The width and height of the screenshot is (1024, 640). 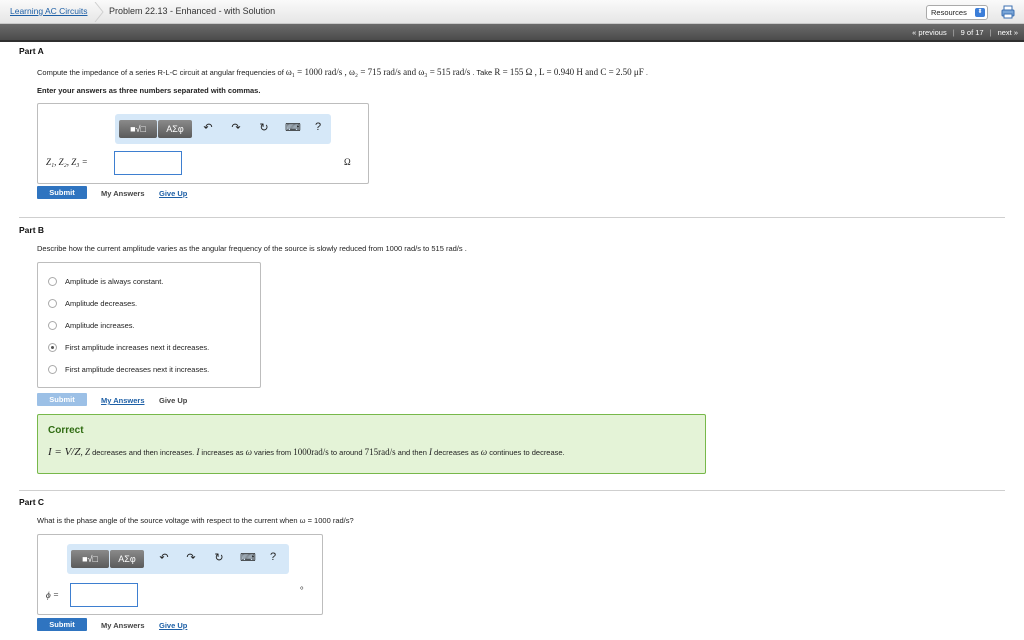 What do you see at coordinates (173, 193) in the screenshot?
I see `part-a-give-up-link: Give Up` at bounding box center [173, 193].